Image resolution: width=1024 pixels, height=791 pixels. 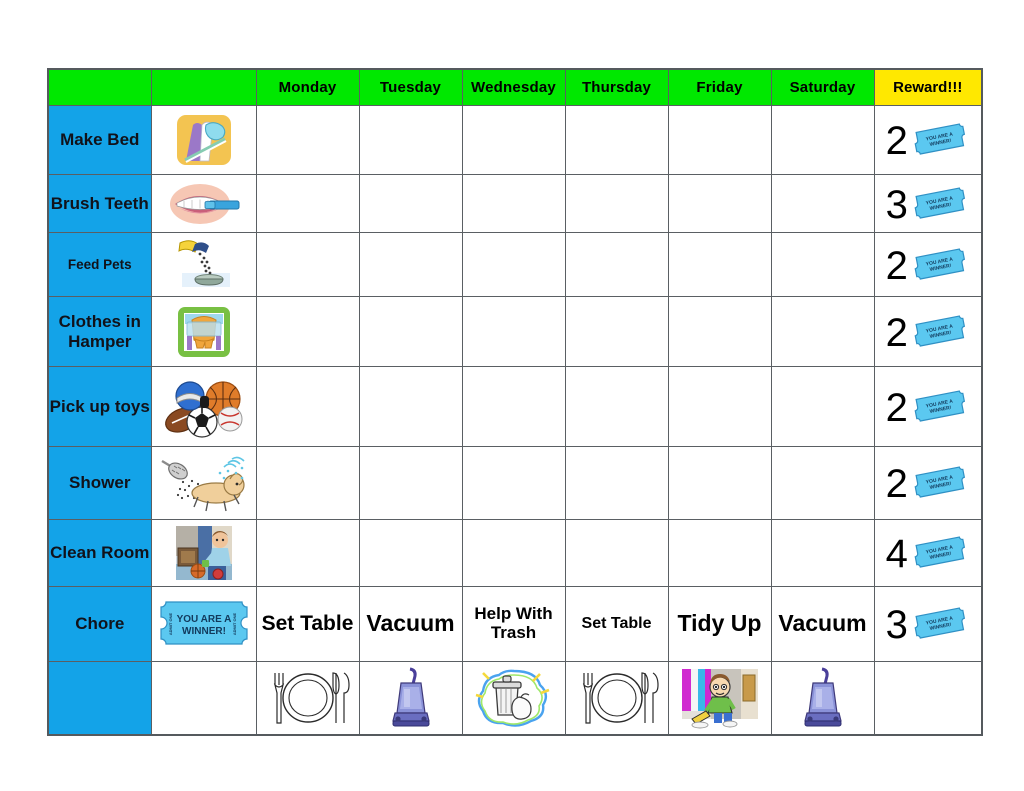 I want to click on cell-pick-up-toys-friday, so click(x=719, y=406).